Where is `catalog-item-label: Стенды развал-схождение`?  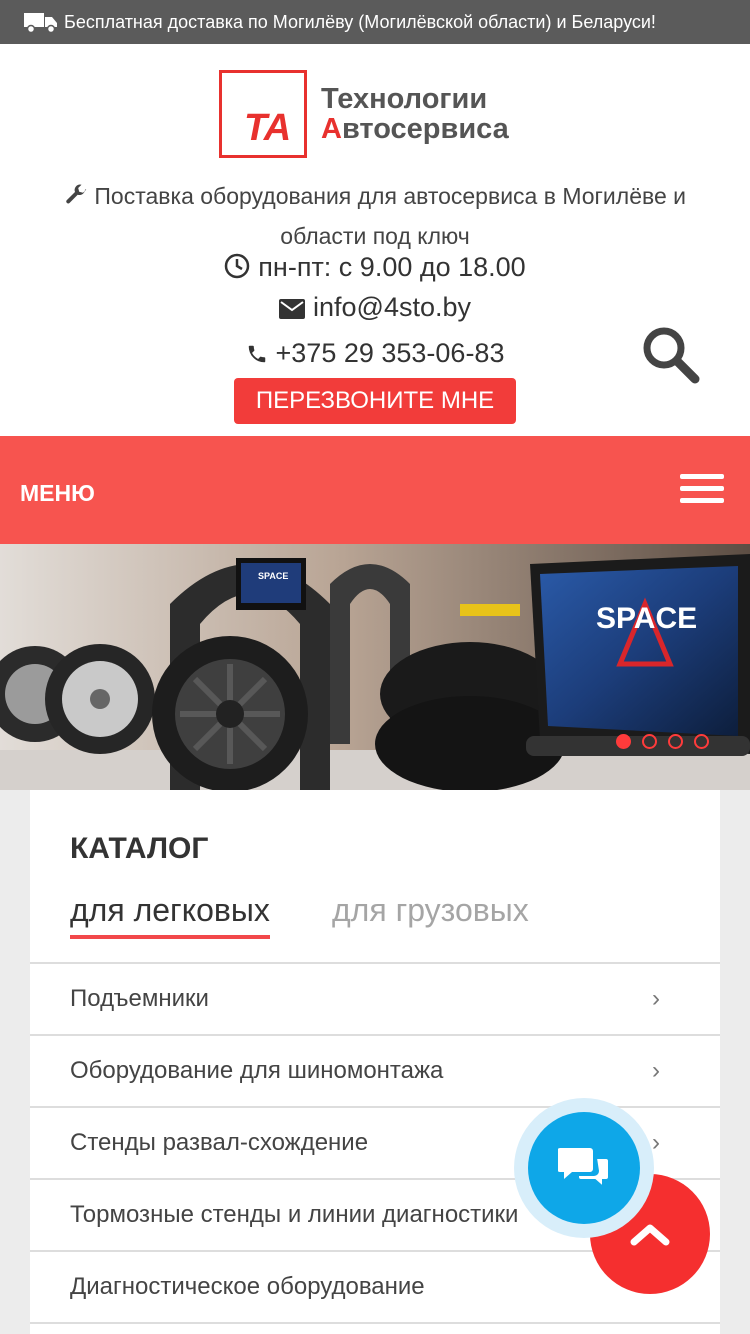
catalog-item-label: Стенды развал-схождение is located at coordinates (219, 1142).